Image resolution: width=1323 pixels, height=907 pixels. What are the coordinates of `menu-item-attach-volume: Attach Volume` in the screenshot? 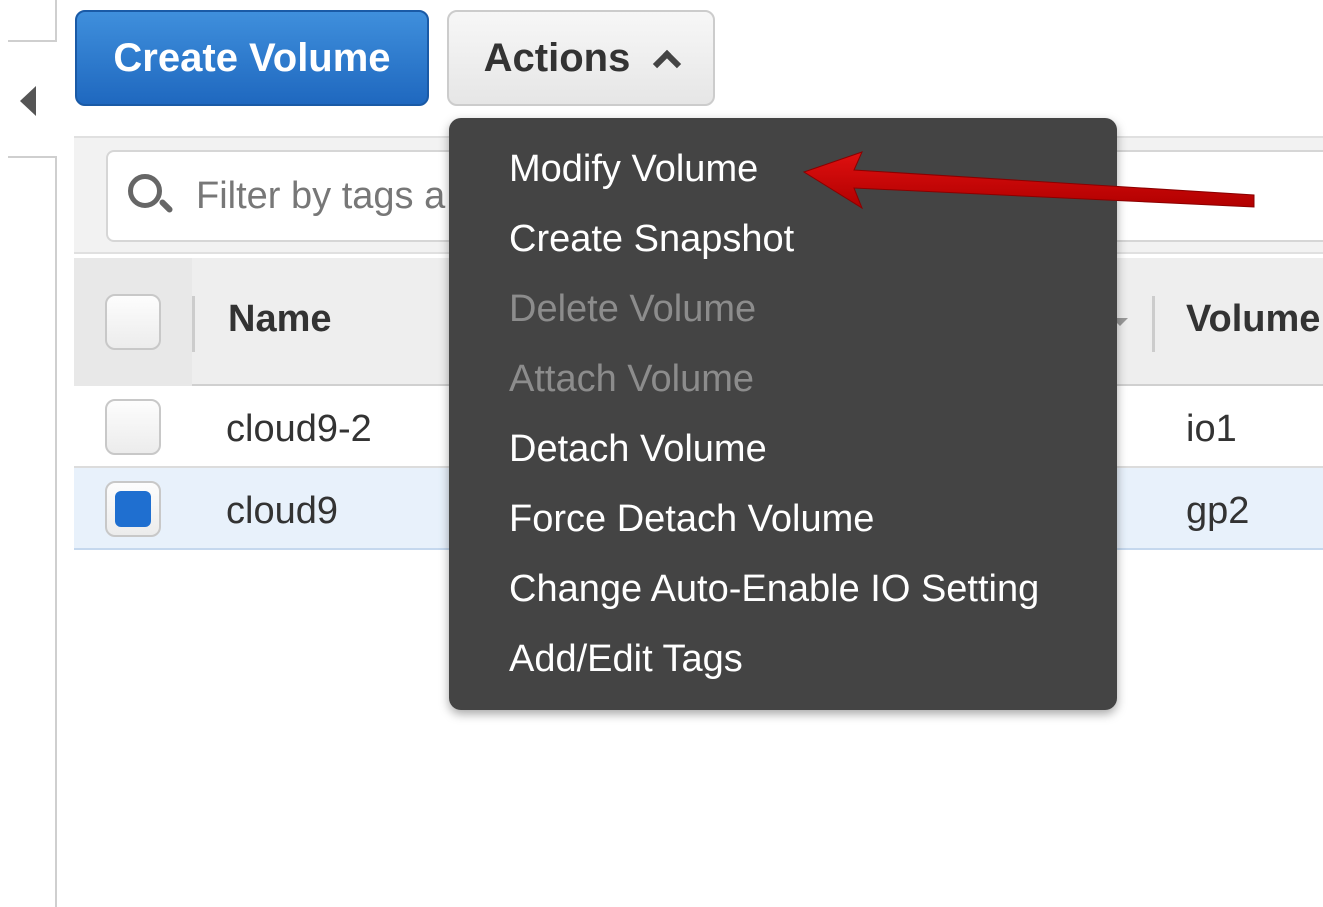 It's located at (632, 379).